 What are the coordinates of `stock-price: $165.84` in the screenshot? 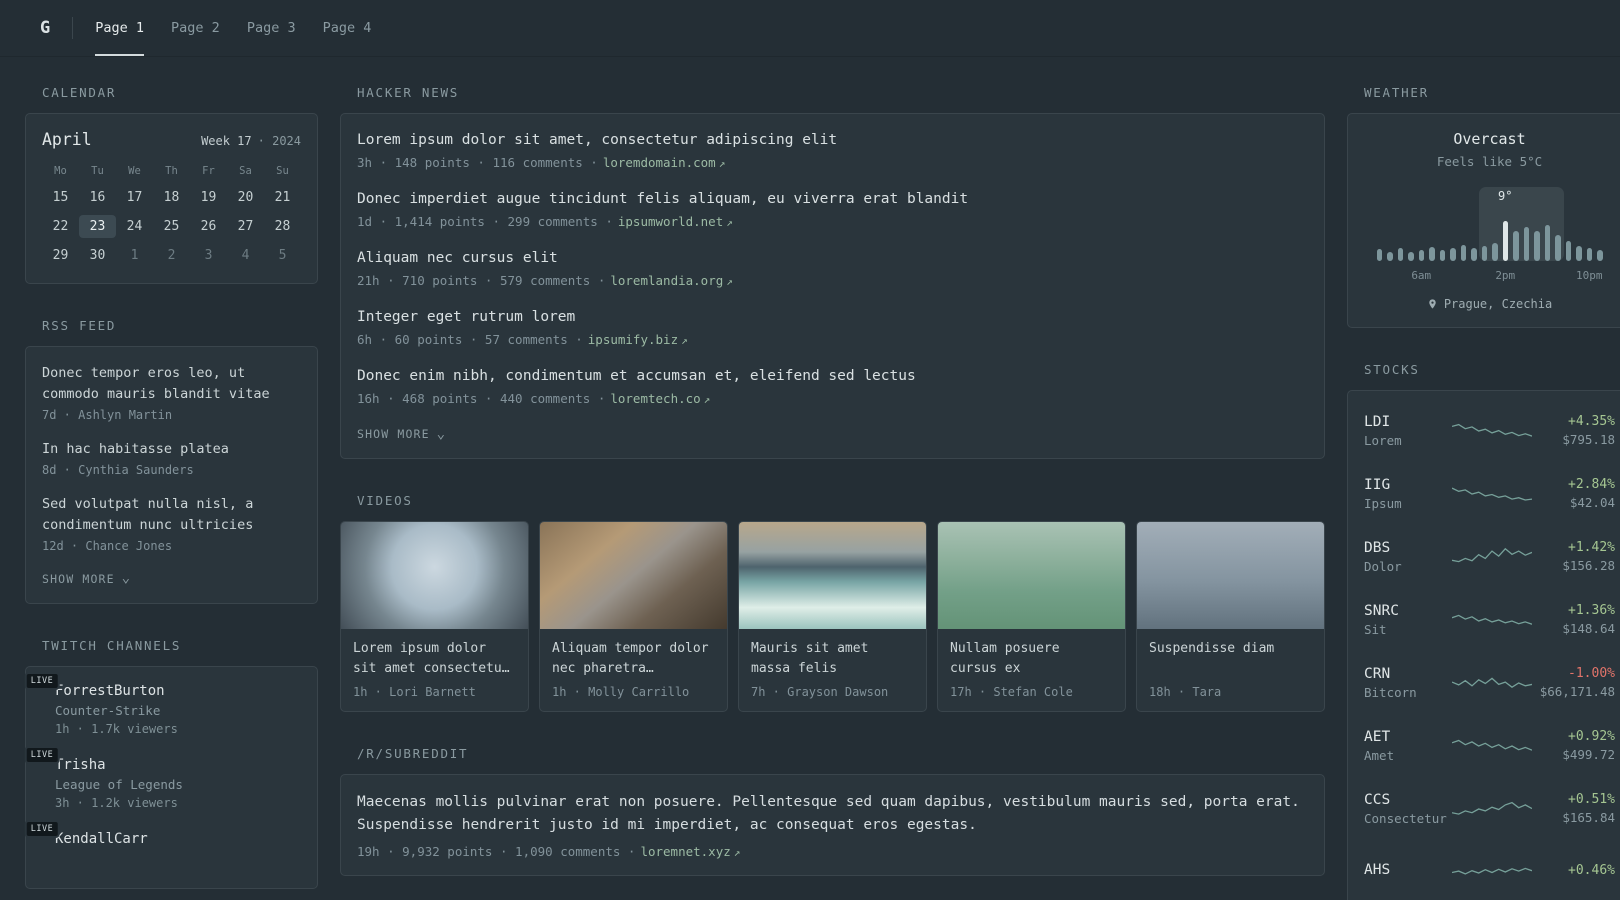 It's located at (1588, 817).